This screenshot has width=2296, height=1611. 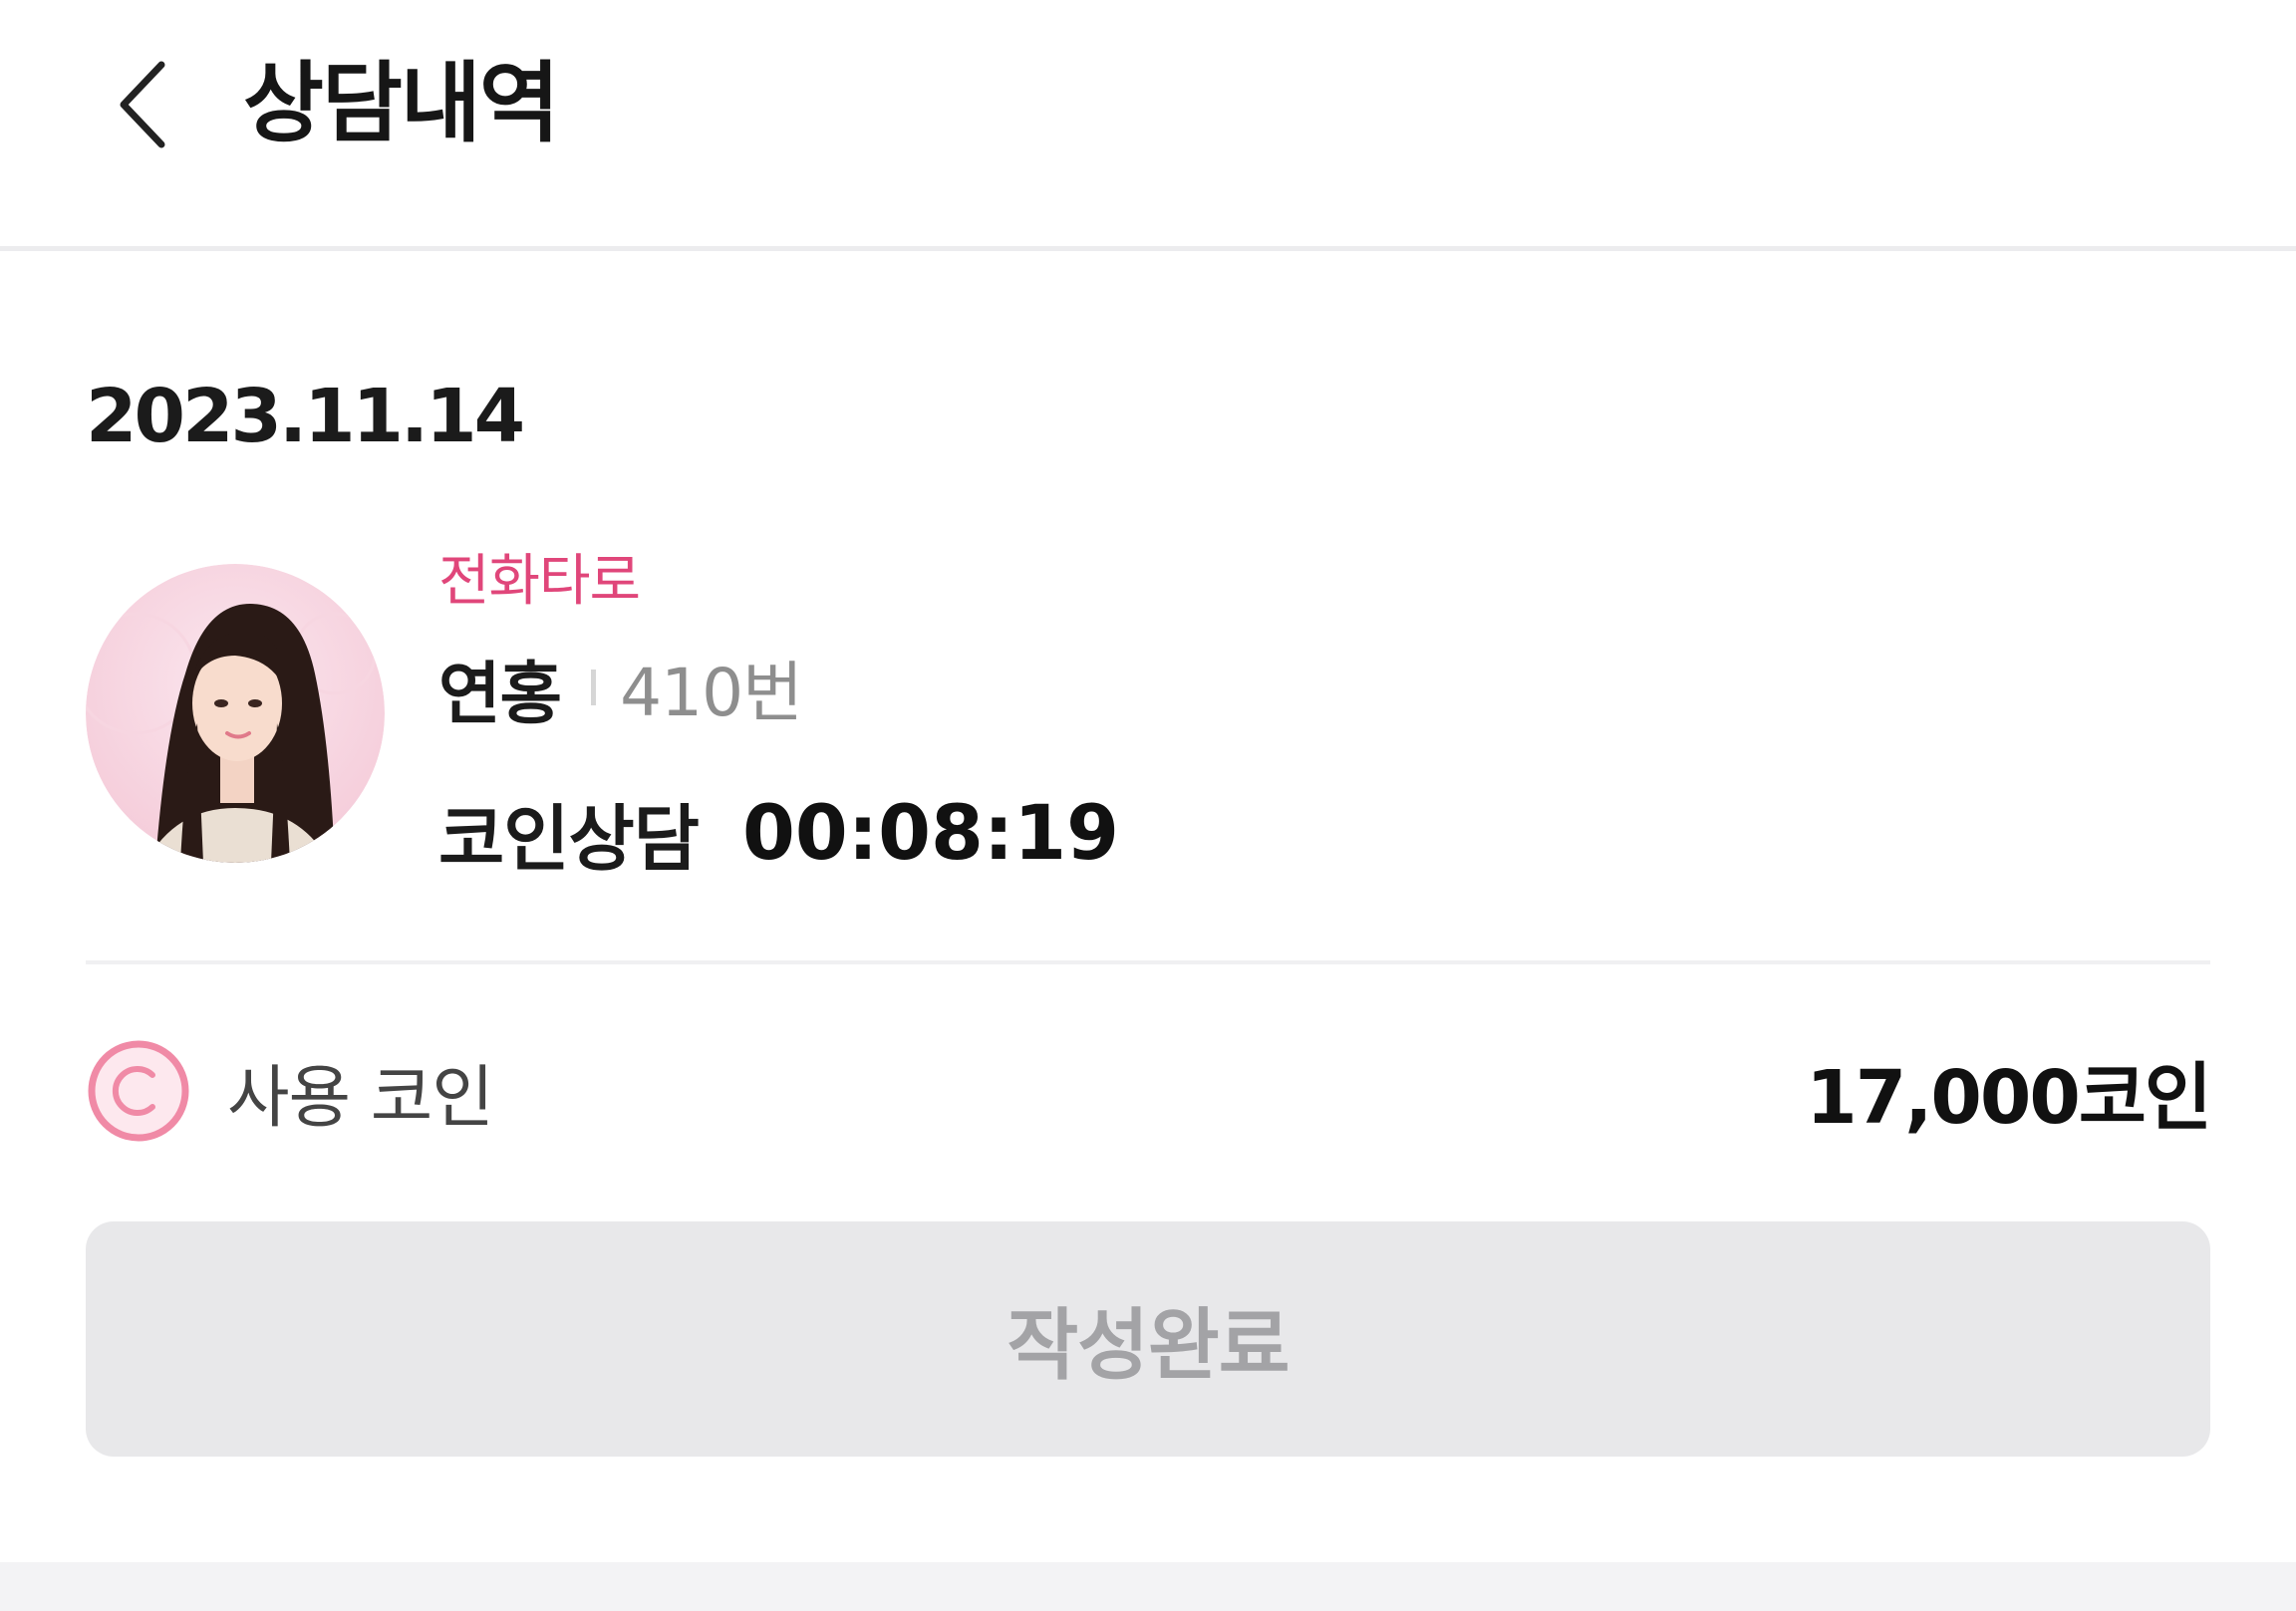 I want to click on counselor-name: 연홍, so click(x=500, y=695).